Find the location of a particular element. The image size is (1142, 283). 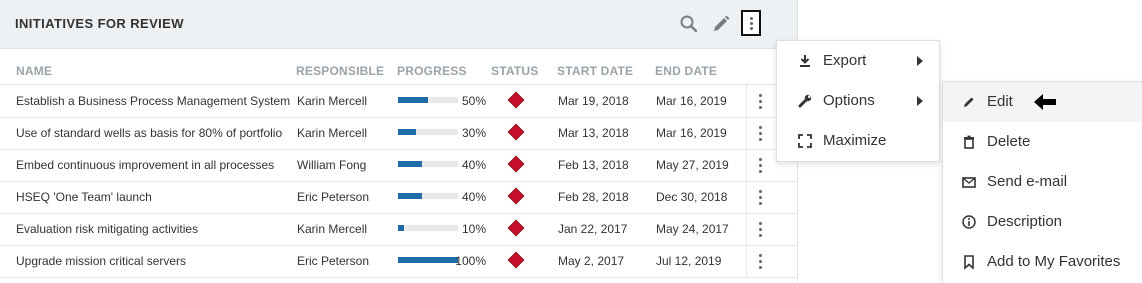

submenu-item-delete: Delete is located at coordinates (1042, 142).